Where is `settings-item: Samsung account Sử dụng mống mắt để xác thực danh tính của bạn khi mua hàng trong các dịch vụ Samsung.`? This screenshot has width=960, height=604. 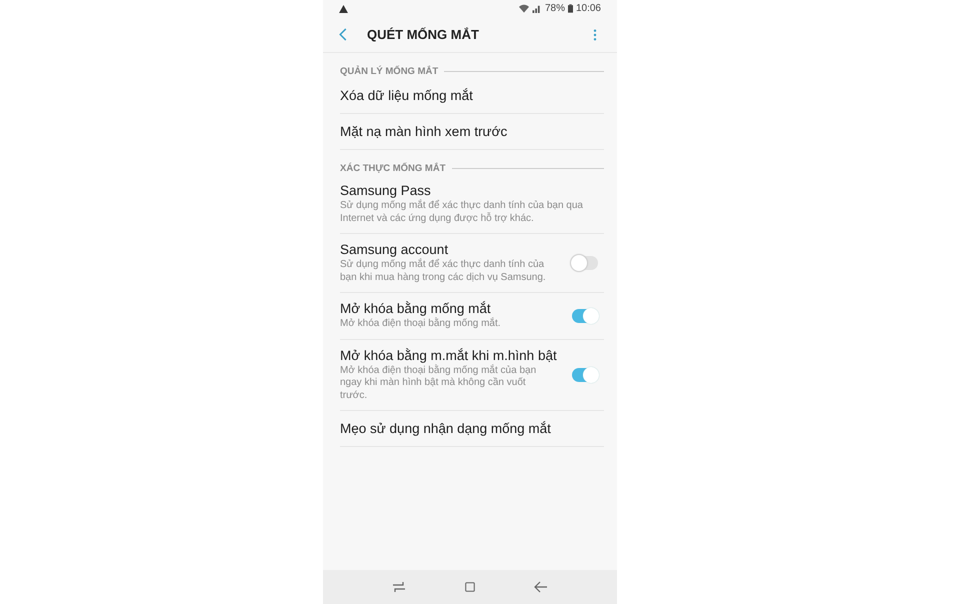 settings-item: Samsung account Sử dụng mống mắt để xác thực danh tính của bạn khi mua hàng trong các dịch vụ Samsung. is located at coordinates (472, 263).